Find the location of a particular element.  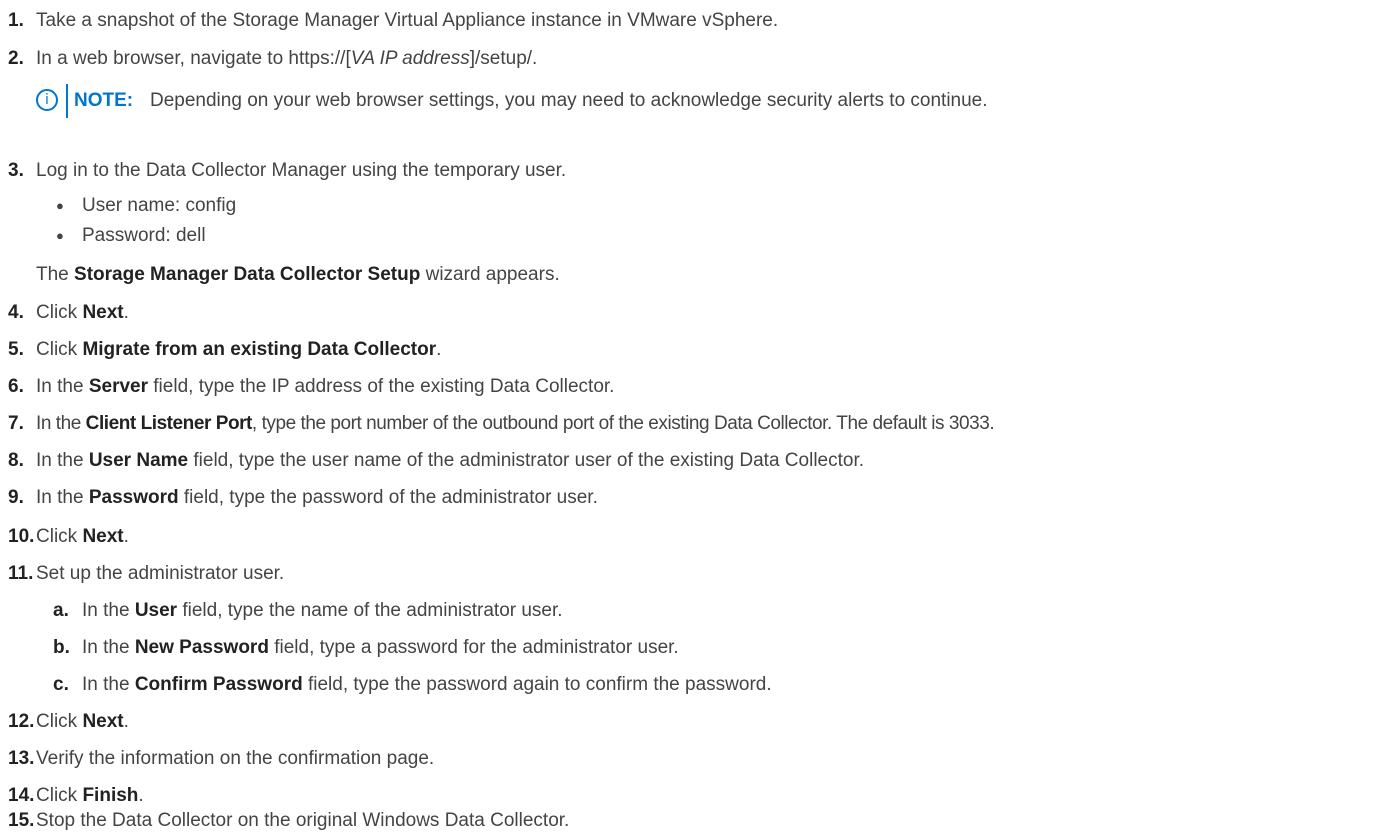

step-number: 3. is located at coordinates (16, 170).